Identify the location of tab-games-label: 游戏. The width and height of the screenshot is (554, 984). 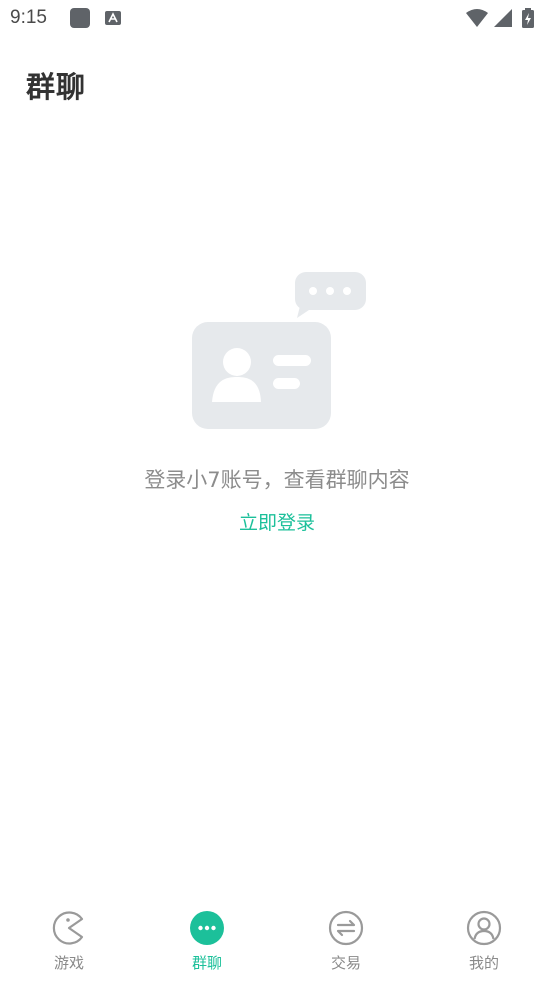
(68, 963).